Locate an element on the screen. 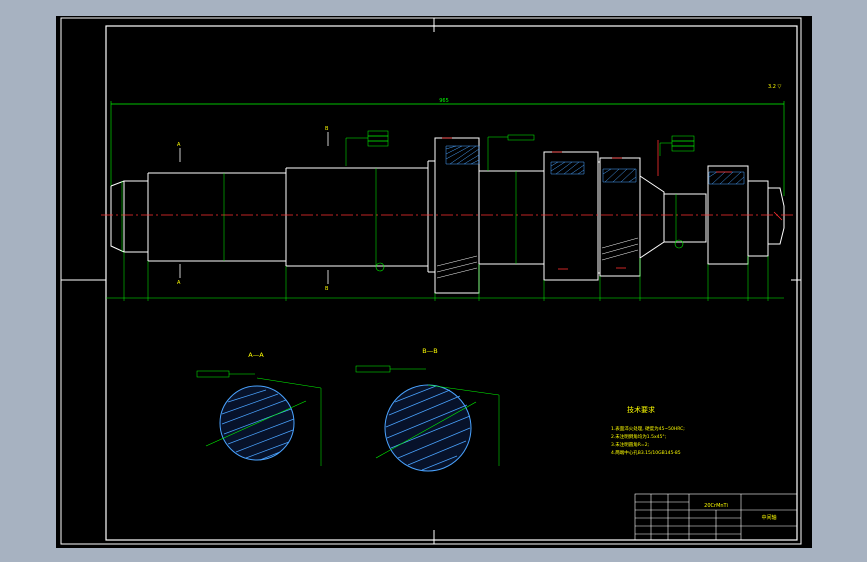 The width and height of the screenshot is (867, 562). bottom-dimension-chain is located at coordinates (445, 276).